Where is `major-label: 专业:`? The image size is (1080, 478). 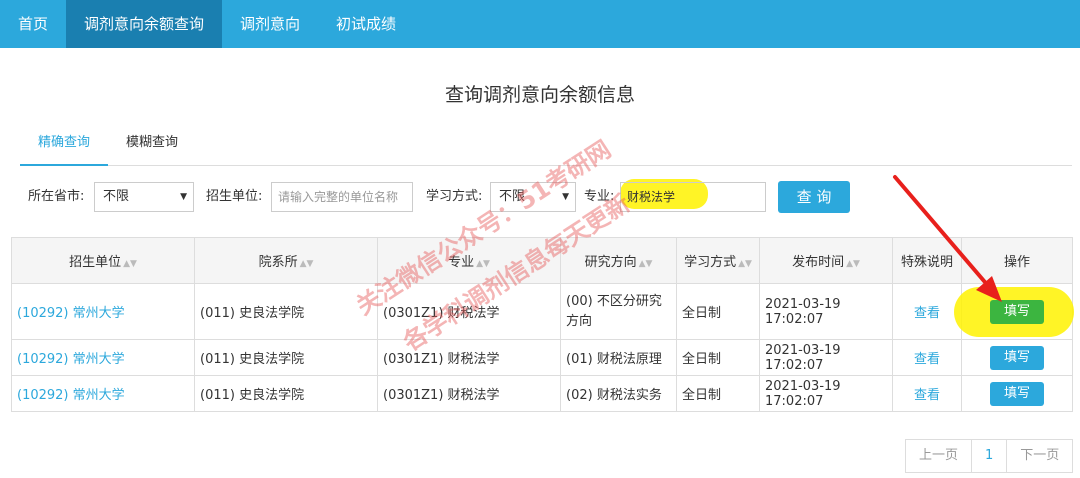 major-label: 专业: is located at coordinates (599, 196).